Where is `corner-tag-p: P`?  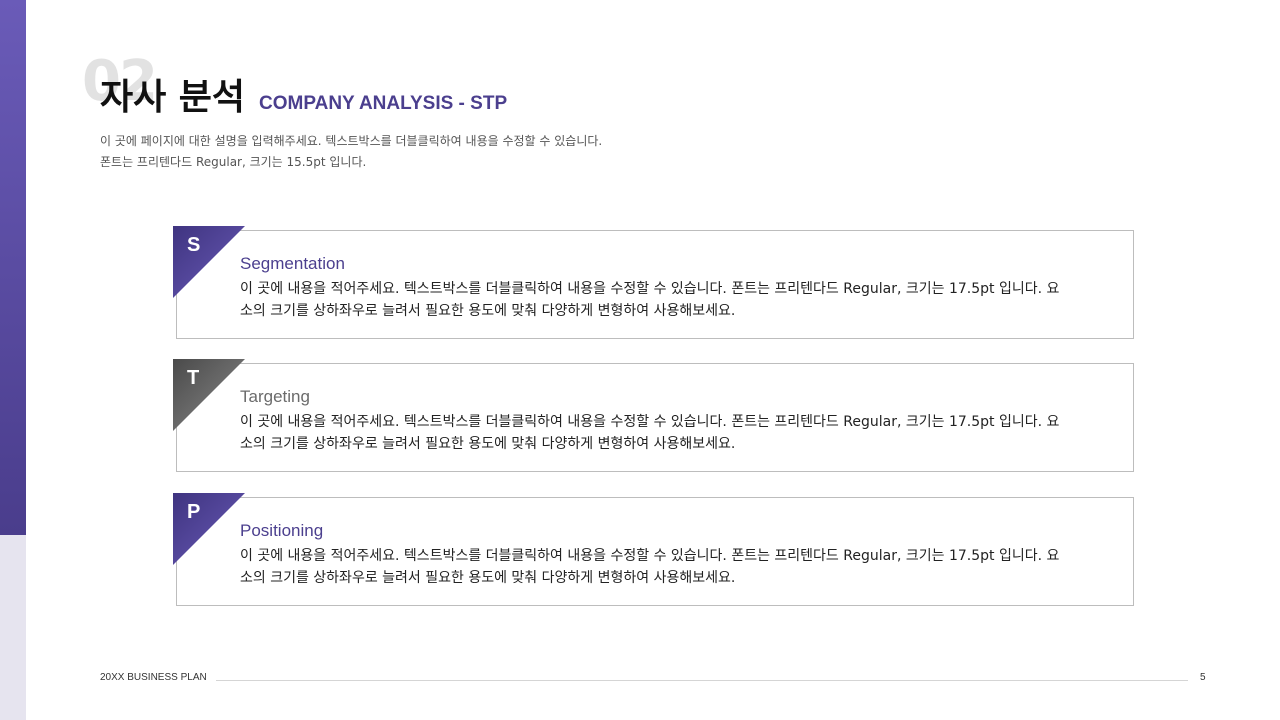
corner-tag-p: P is located at coordinates (209, 529).